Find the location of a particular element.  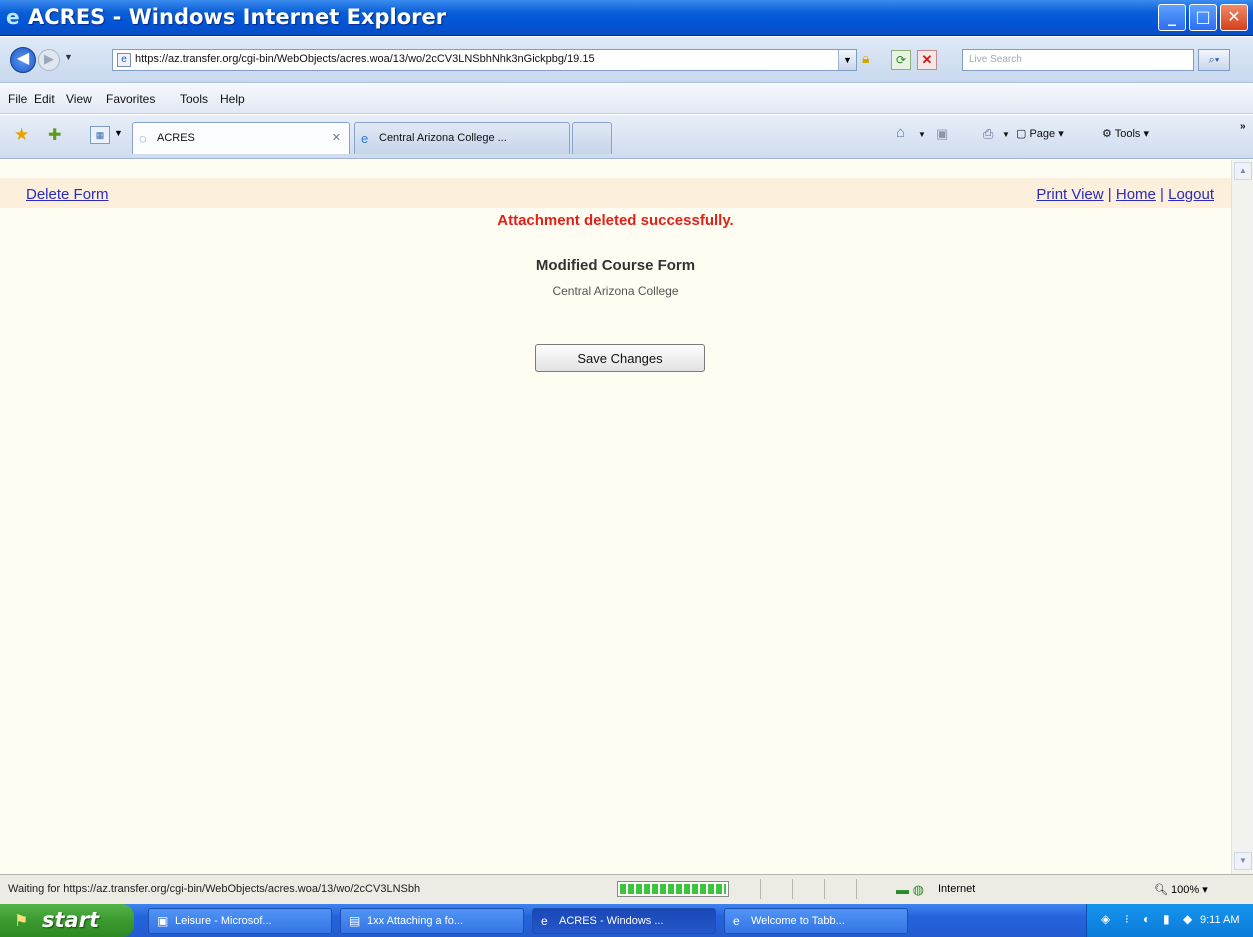

search-input: Live Search is located at coordinates (1078, 60).